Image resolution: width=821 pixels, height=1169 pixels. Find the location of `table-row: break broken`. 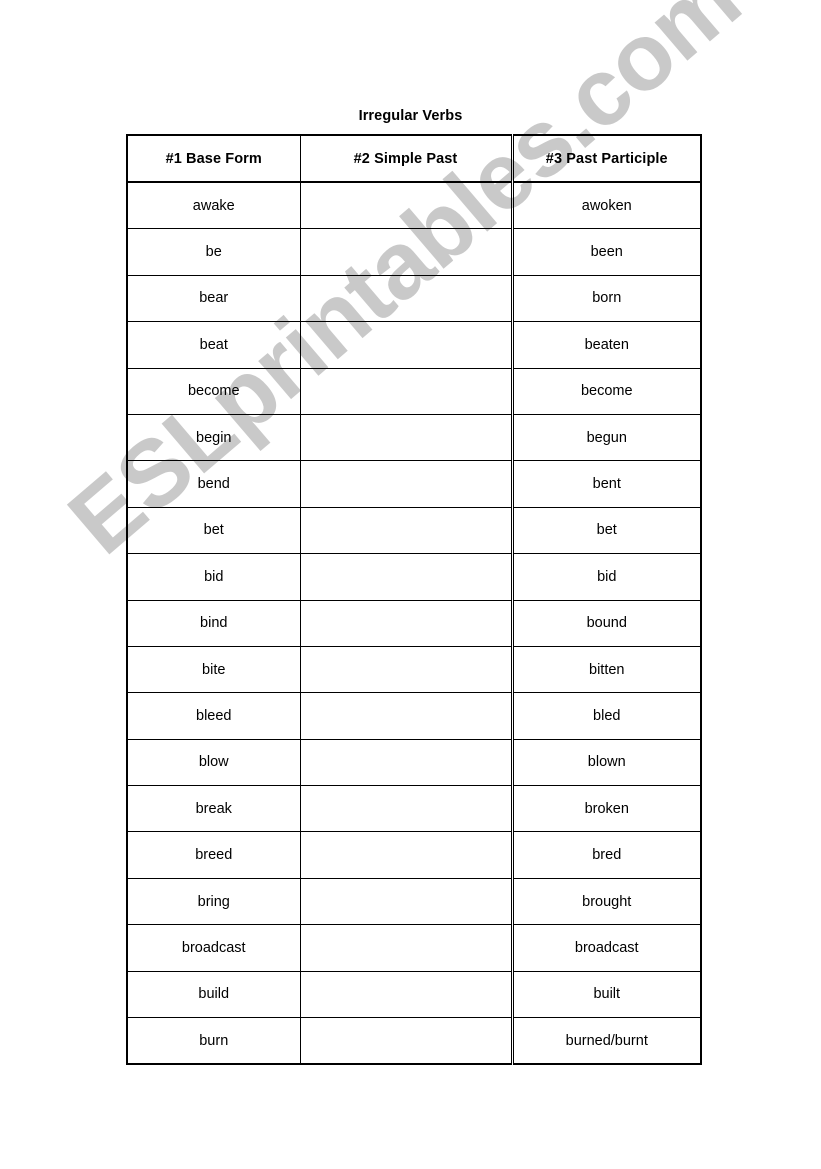

table-row: break broken is located at coordinates (414, 809).